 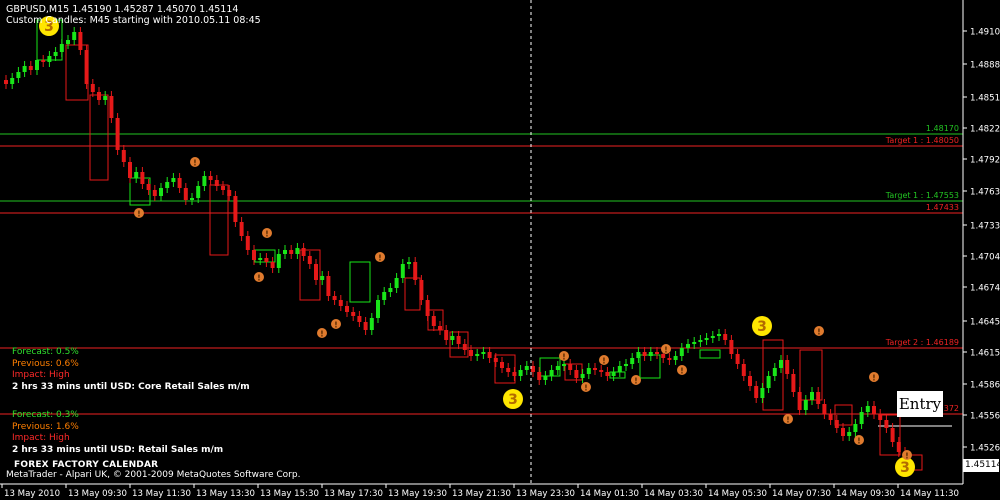 I want to click on entry-label: Entry, so click(x=920, y=404).